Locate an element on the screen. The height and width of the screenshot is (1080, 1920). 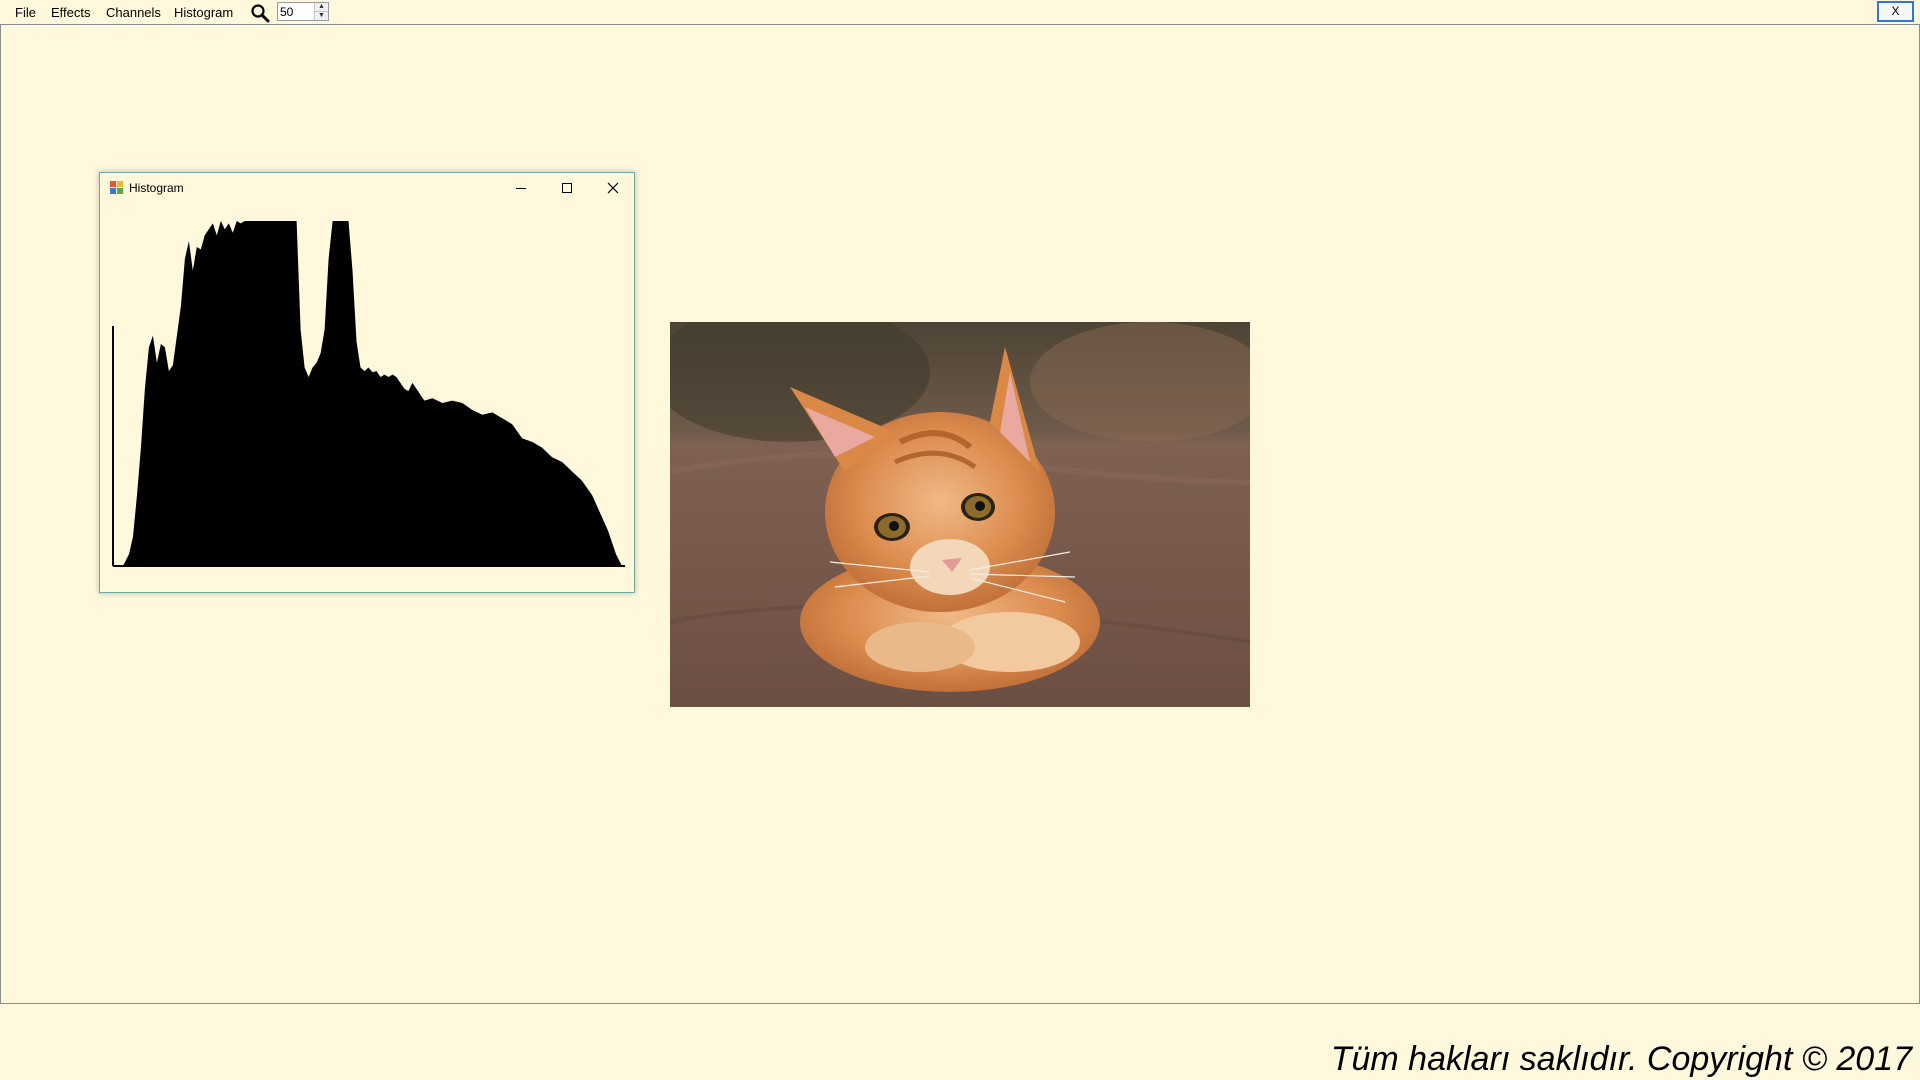
kitten-photo-icon is located at coordinates (960, 514).